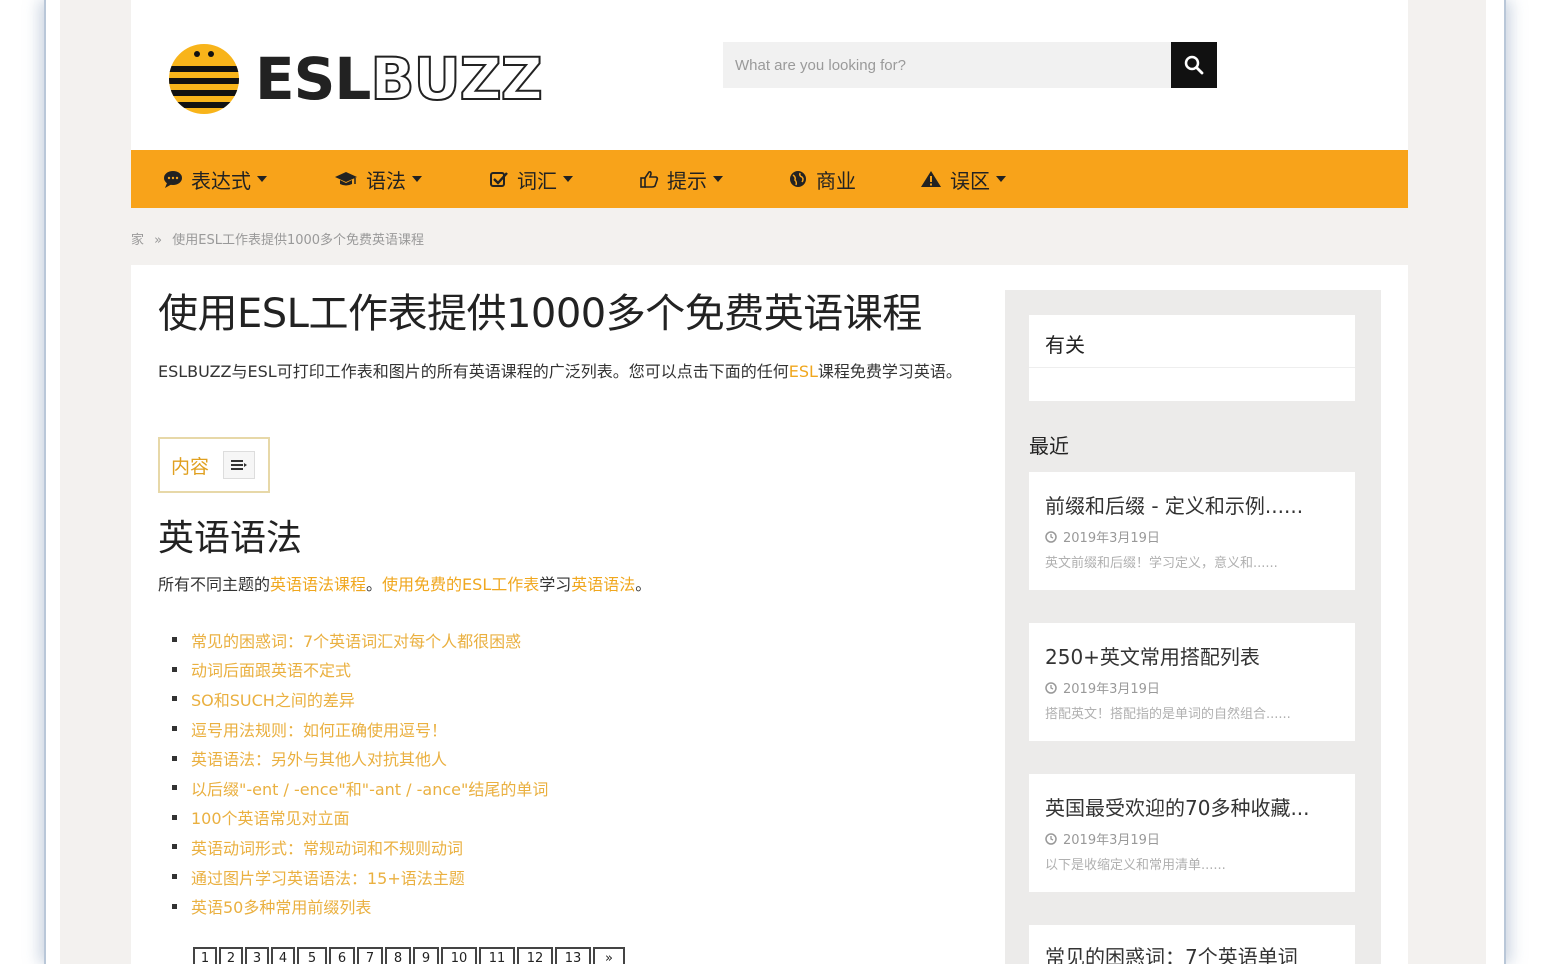 The height and width of the screenshot is (964, 1548). What do you see at coordinates (1152, 657) in the screenshot?
I see `post-title: 250+英文常用搭配列表` at bounding box center [1152, 657].